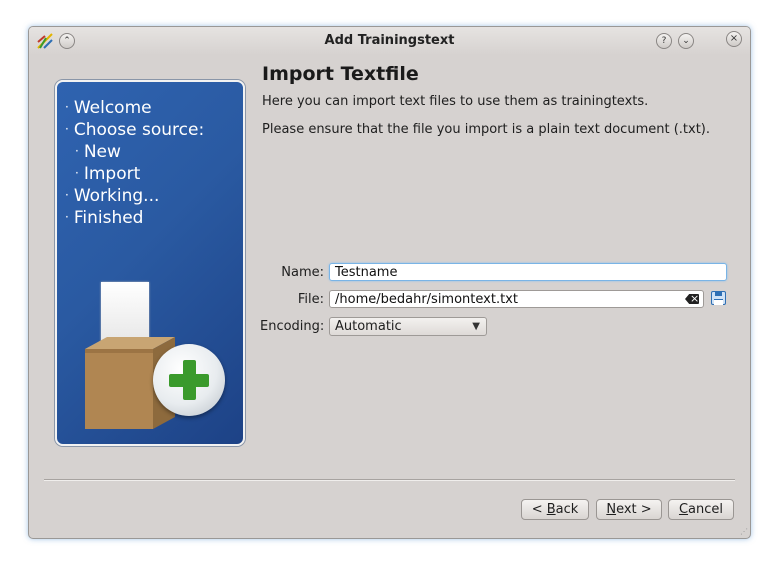 The width and height of the screenshot is (778, 565). I want to click on chevron-down-icon: ▼, so click(476, 326).